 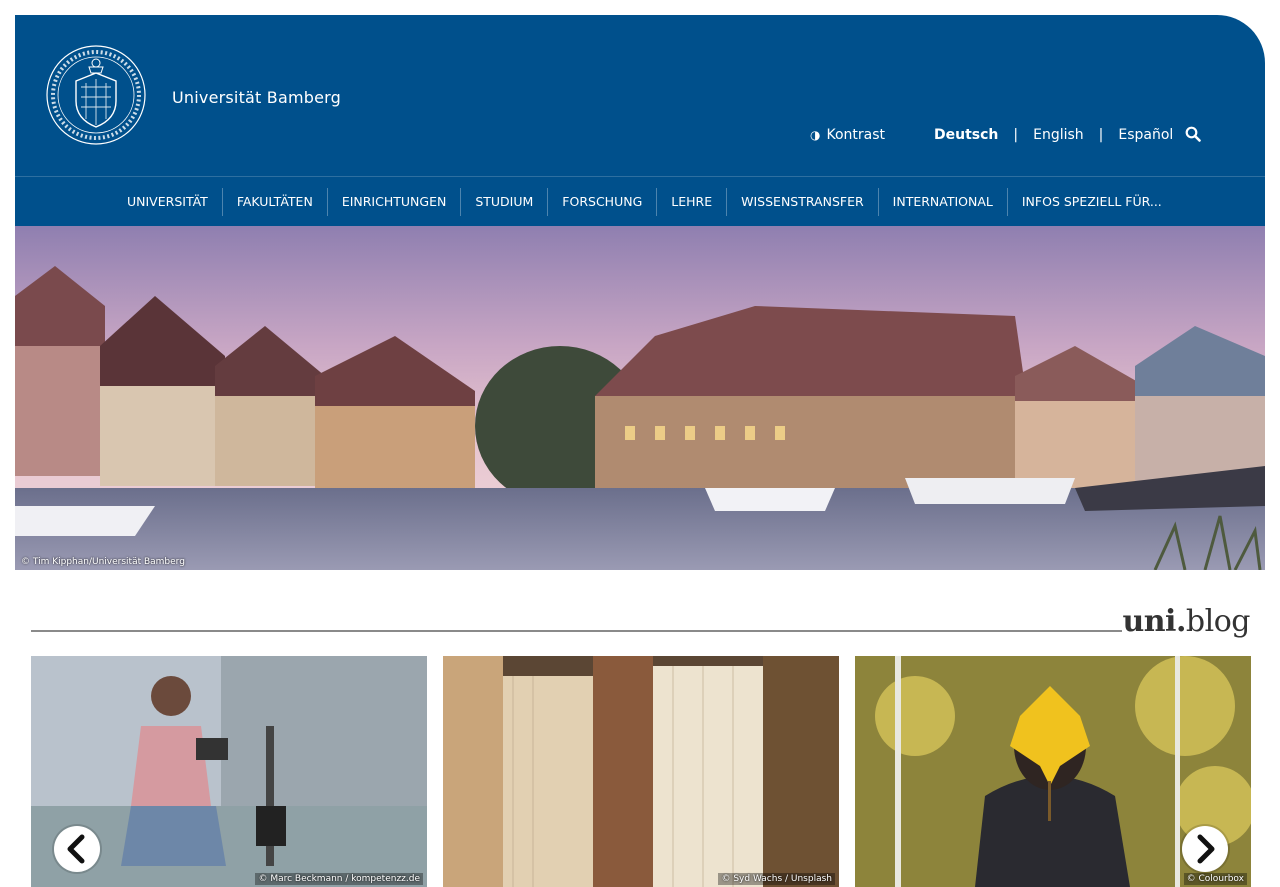 What do you see at coordinates (691, 201) in the screenshot?
I see `nav-item-lehre: LEHRE` at bounding box center [691, 201].